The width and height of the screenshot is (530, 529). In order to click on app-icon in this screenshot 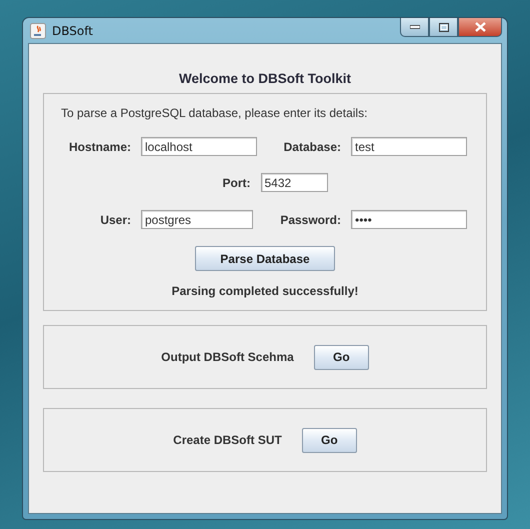, I will do `click(38, 30)`.